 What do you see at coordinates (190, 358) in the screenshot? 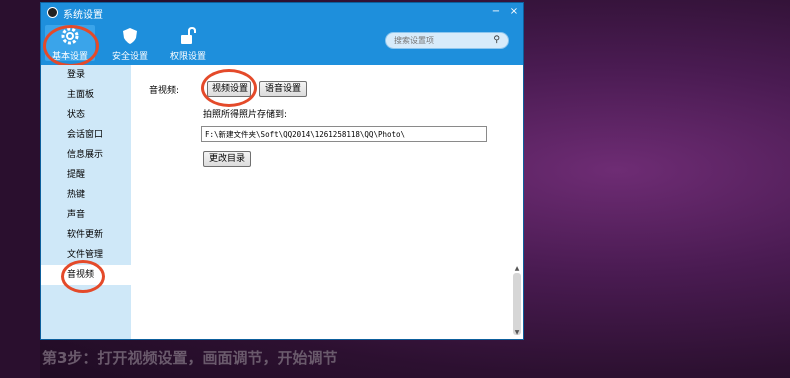
I see `step-caption: 第3步：打开视频设置，画面调节，开始调节` at bounding box center [190, 358].